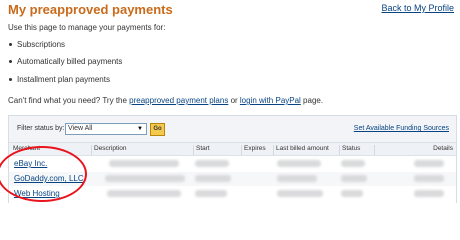  Describe the element at coordinates (312, 100) in the screenshot. I see `help-suffix: page.` at that location.